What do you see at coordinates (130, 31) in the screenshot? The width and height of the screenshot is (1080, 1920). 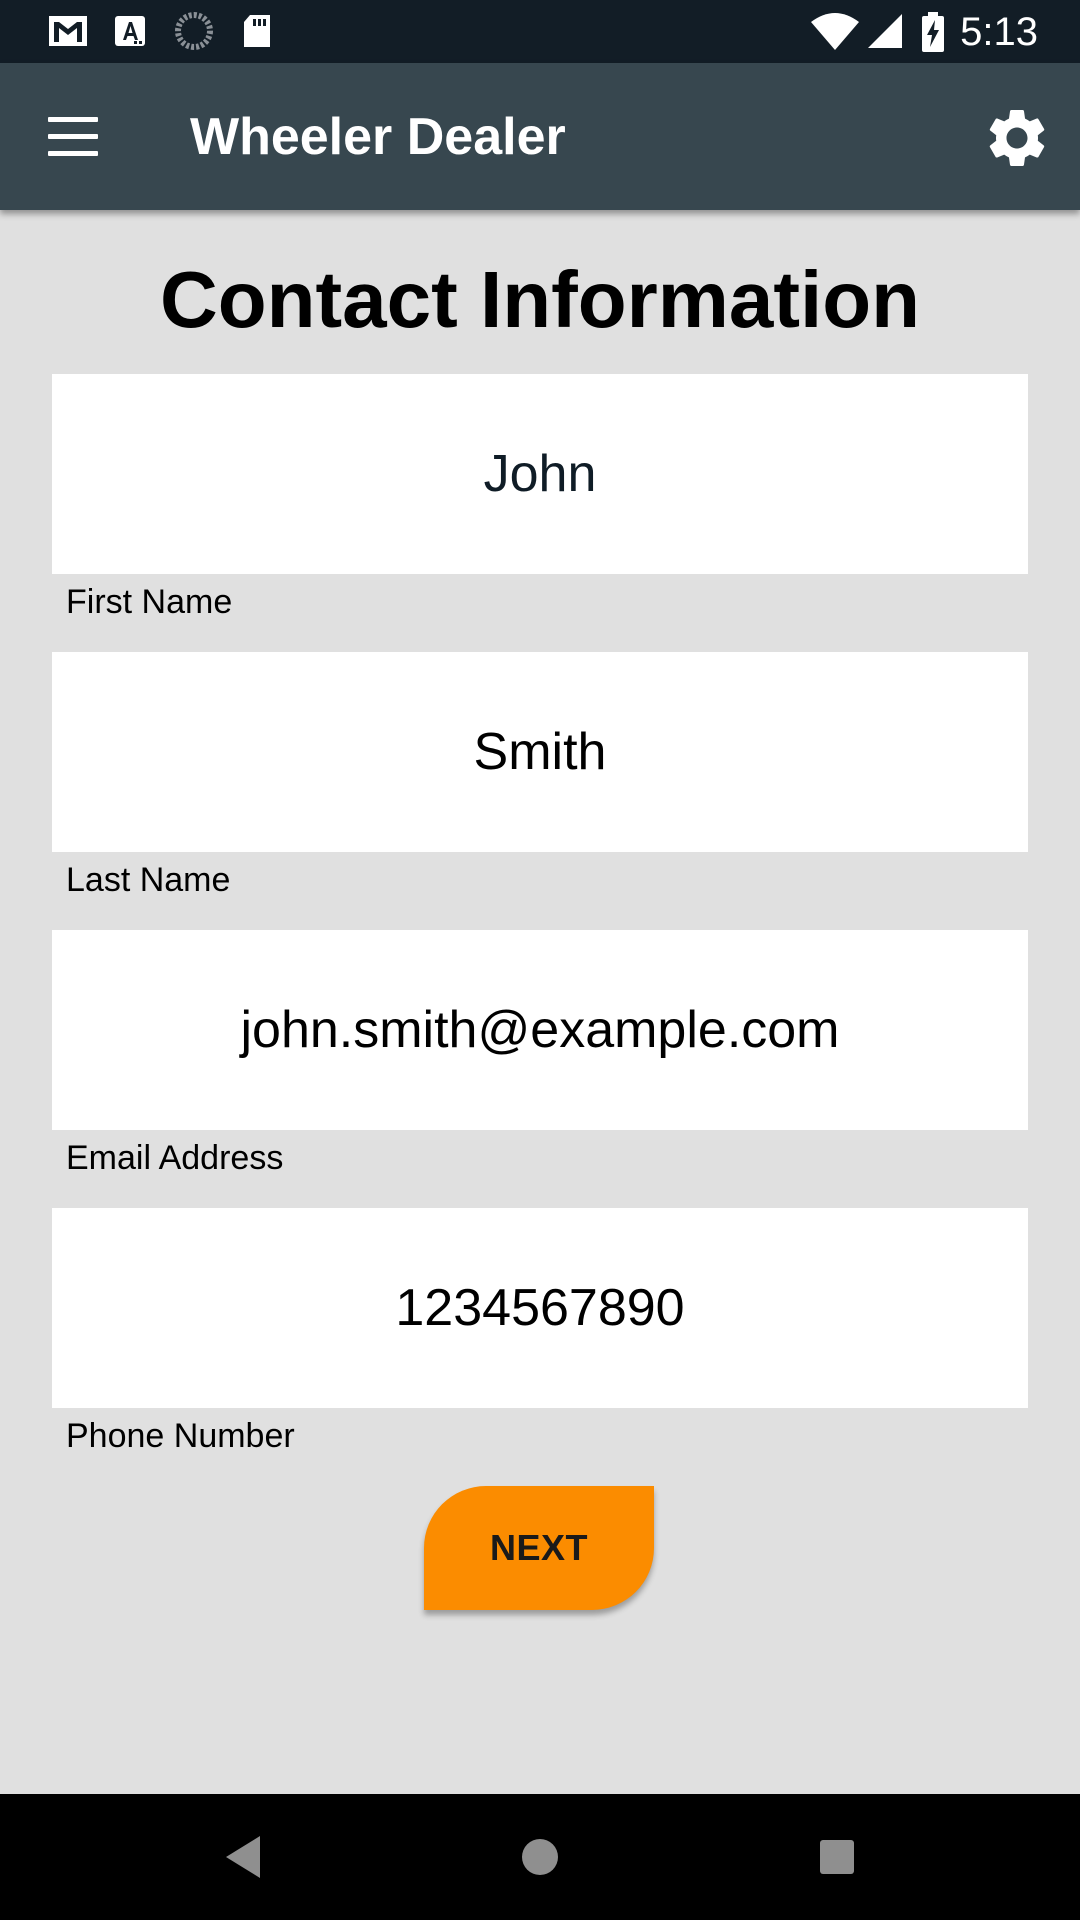 I see `font-a-icon` at bounding box center [130, 31].